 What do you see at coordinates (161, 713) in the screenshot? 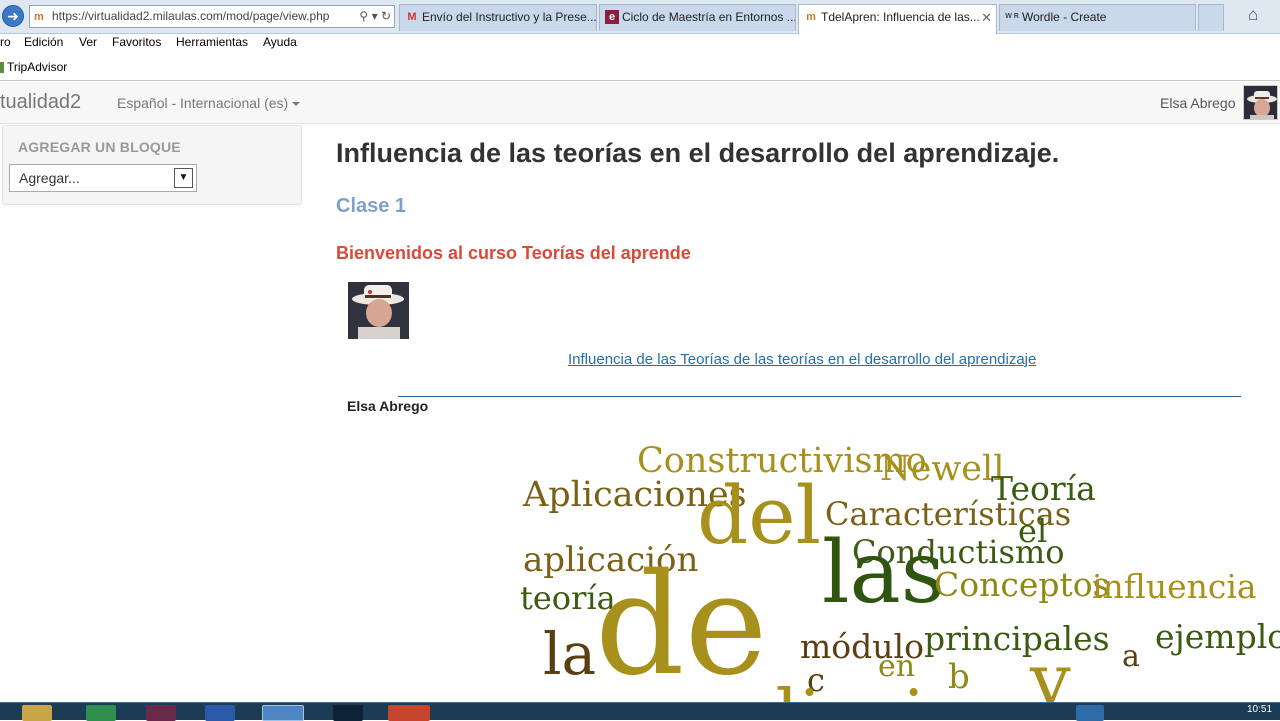
I see `app-icon` at bounding box center [161, 713].